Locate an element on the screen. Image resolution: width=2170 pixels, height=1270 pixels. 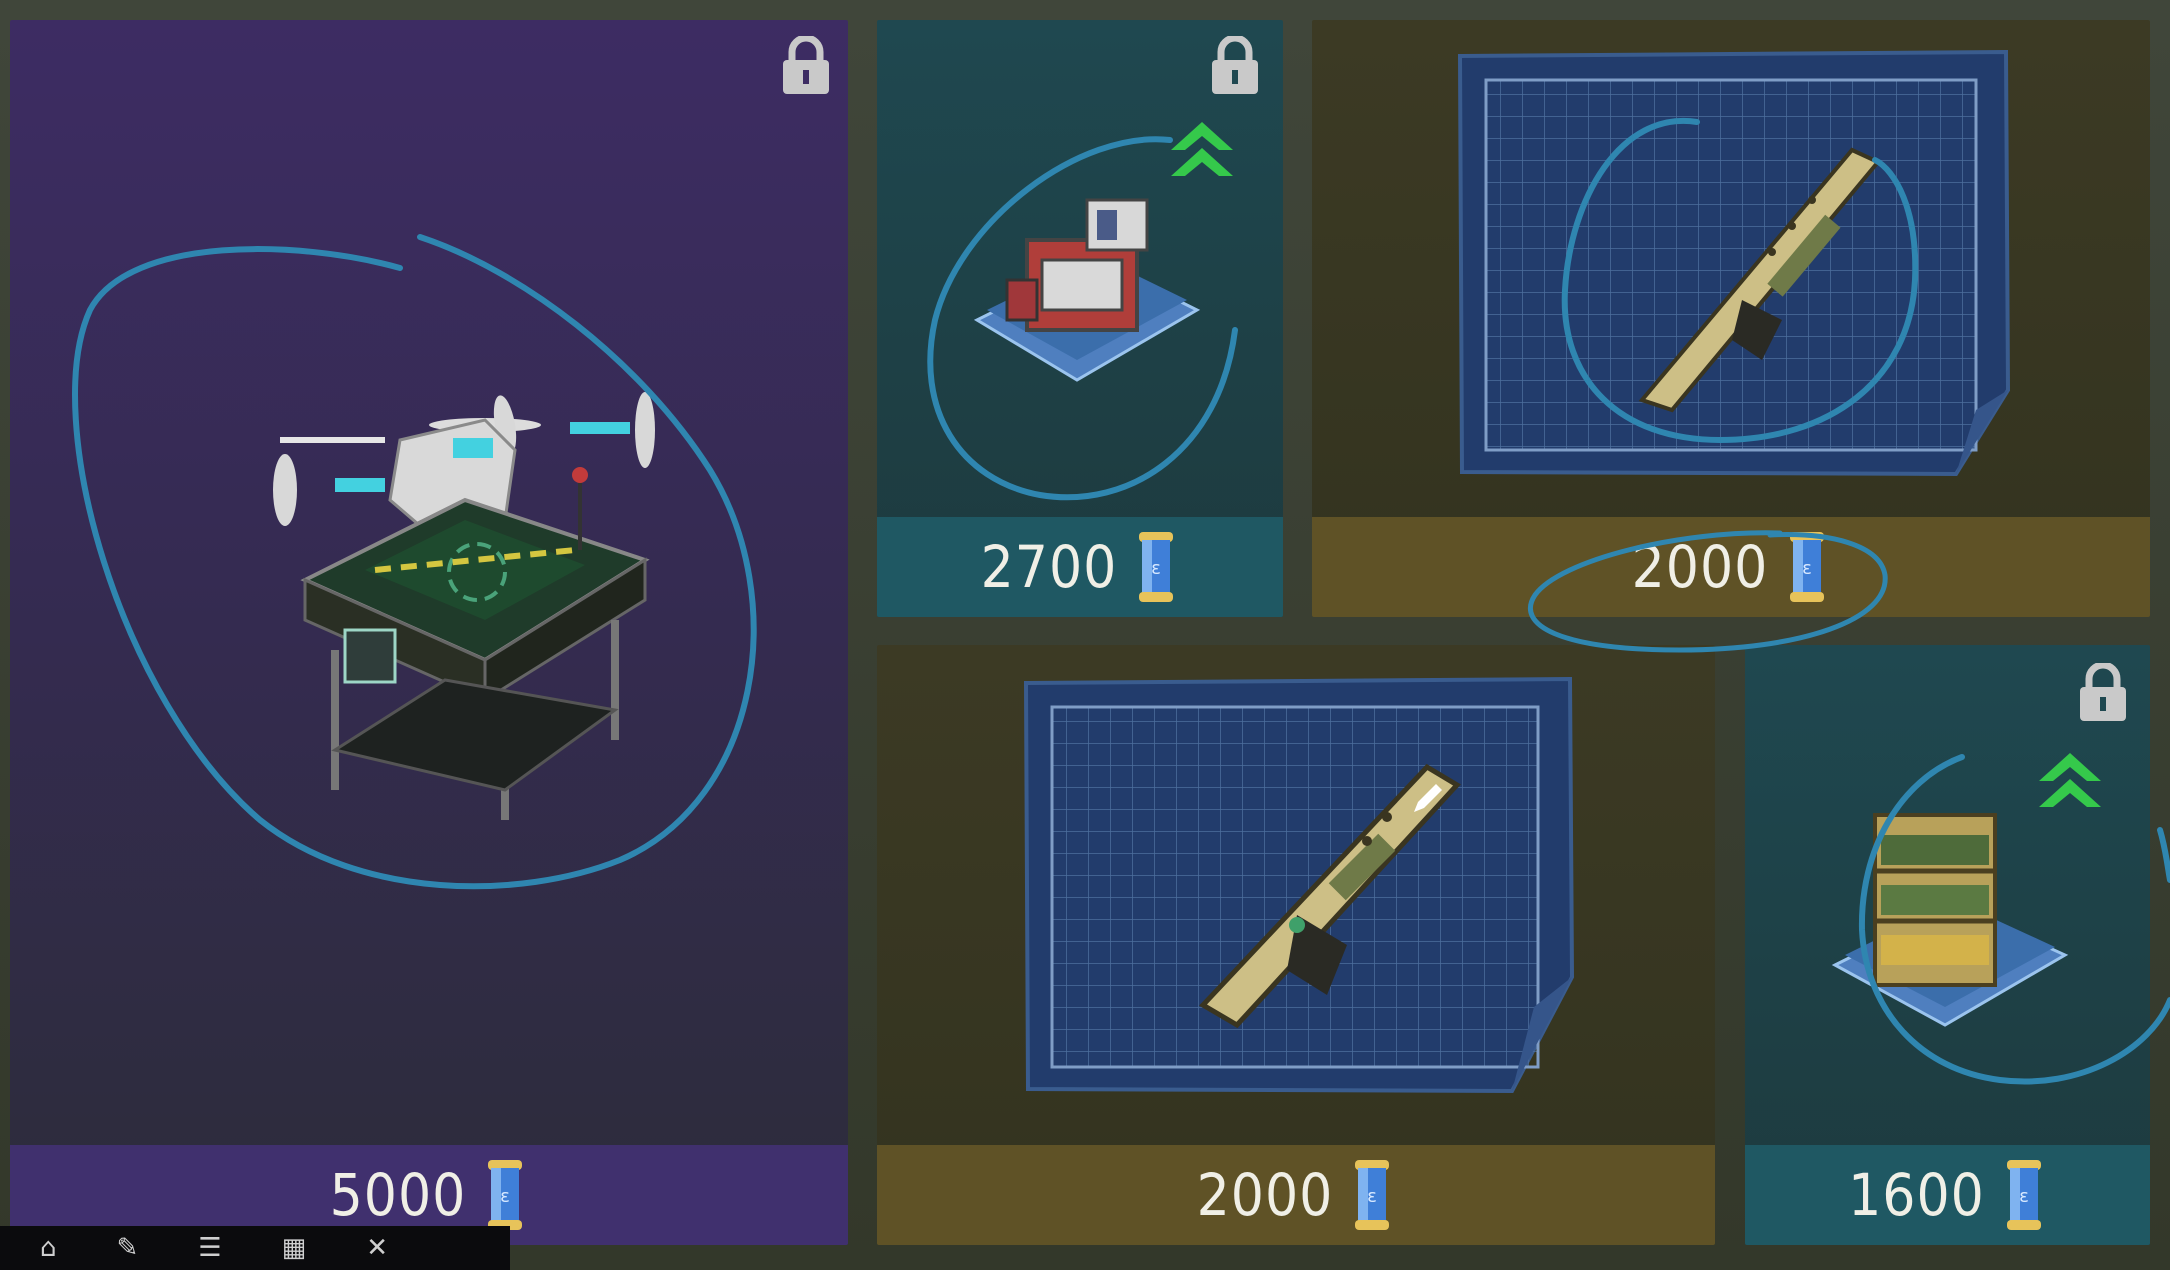
workbench-kit-icon is located at coordinates (1087, 290).